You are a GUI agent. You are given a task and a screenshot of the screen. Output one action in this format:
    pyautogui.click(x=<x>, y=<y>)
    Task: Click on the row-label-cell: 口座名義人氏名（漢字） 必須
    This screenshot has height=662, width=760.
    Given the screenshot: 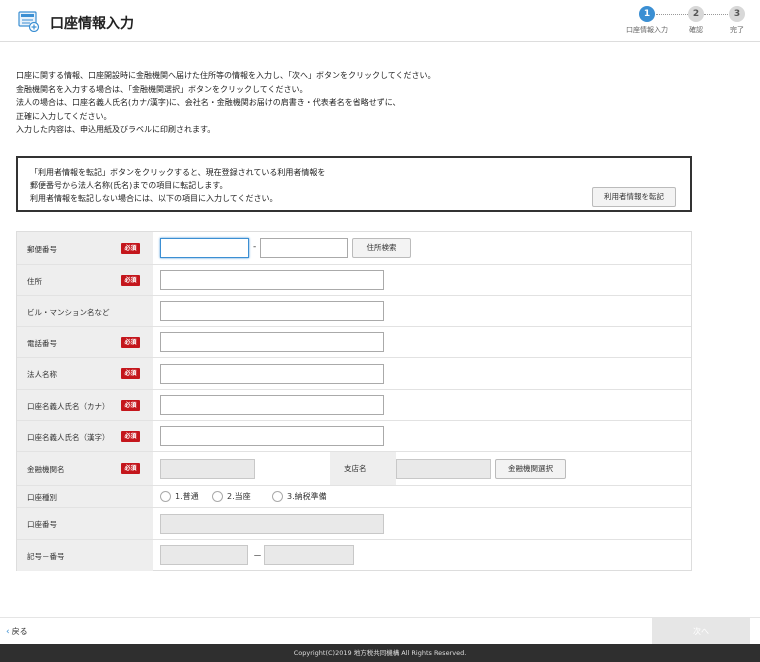 What is the action you would take?
    pyautogui.click(x=85, y=436)
    